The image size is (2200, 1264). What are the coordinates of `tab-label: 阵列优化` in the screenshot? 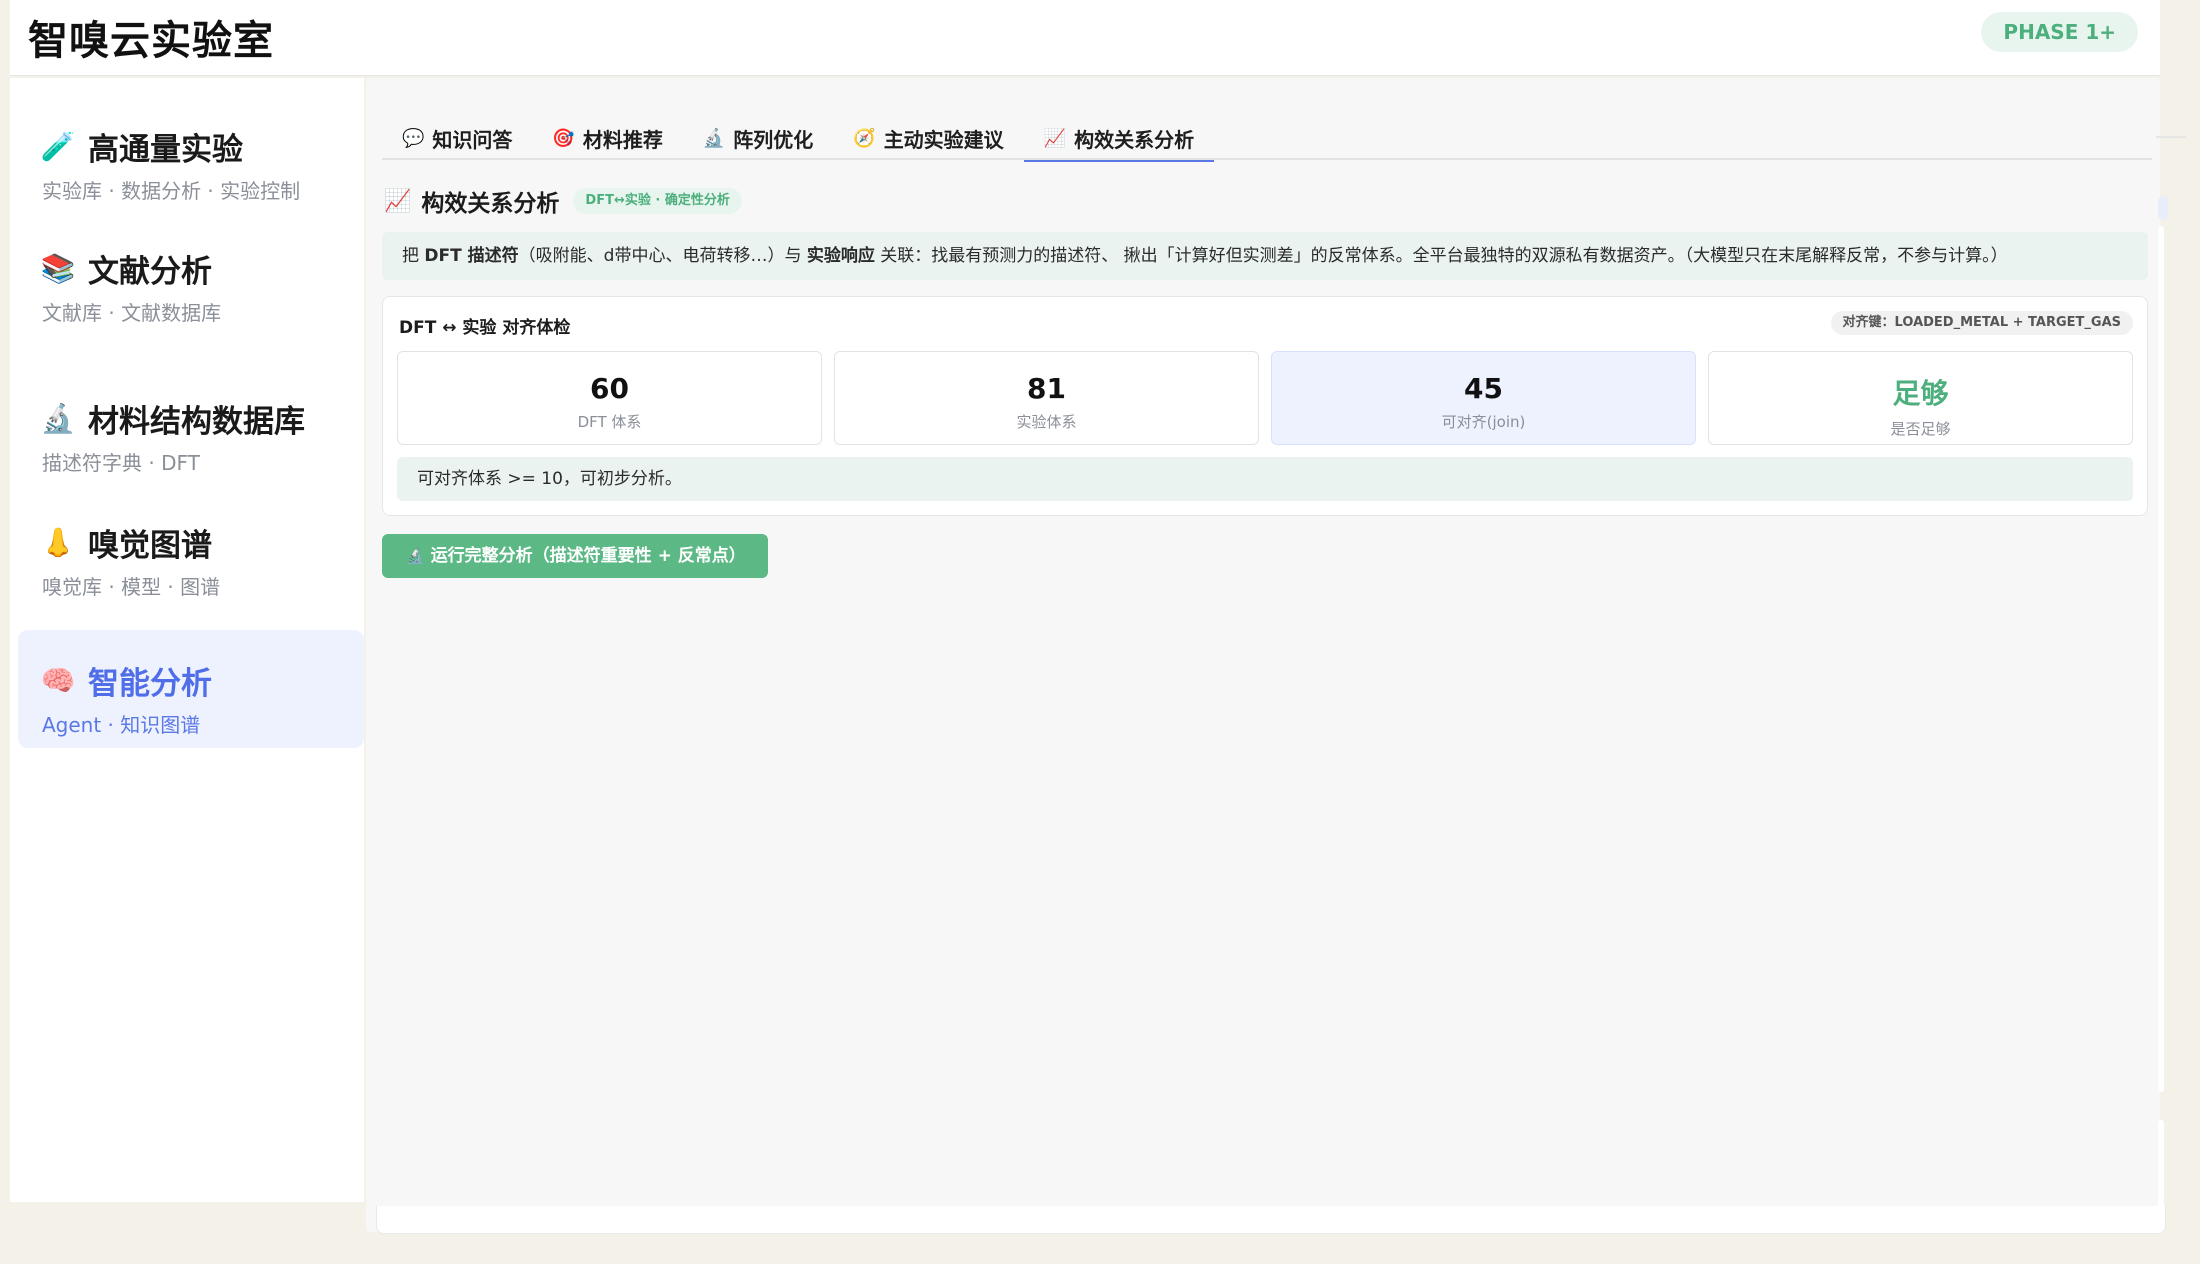 It's located at (773, 139).